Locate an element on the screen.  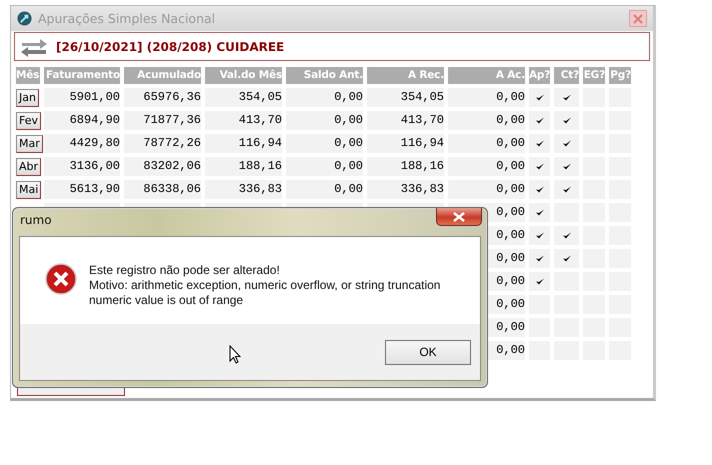
column-header: Pg? is located at coordinates (620, 75).